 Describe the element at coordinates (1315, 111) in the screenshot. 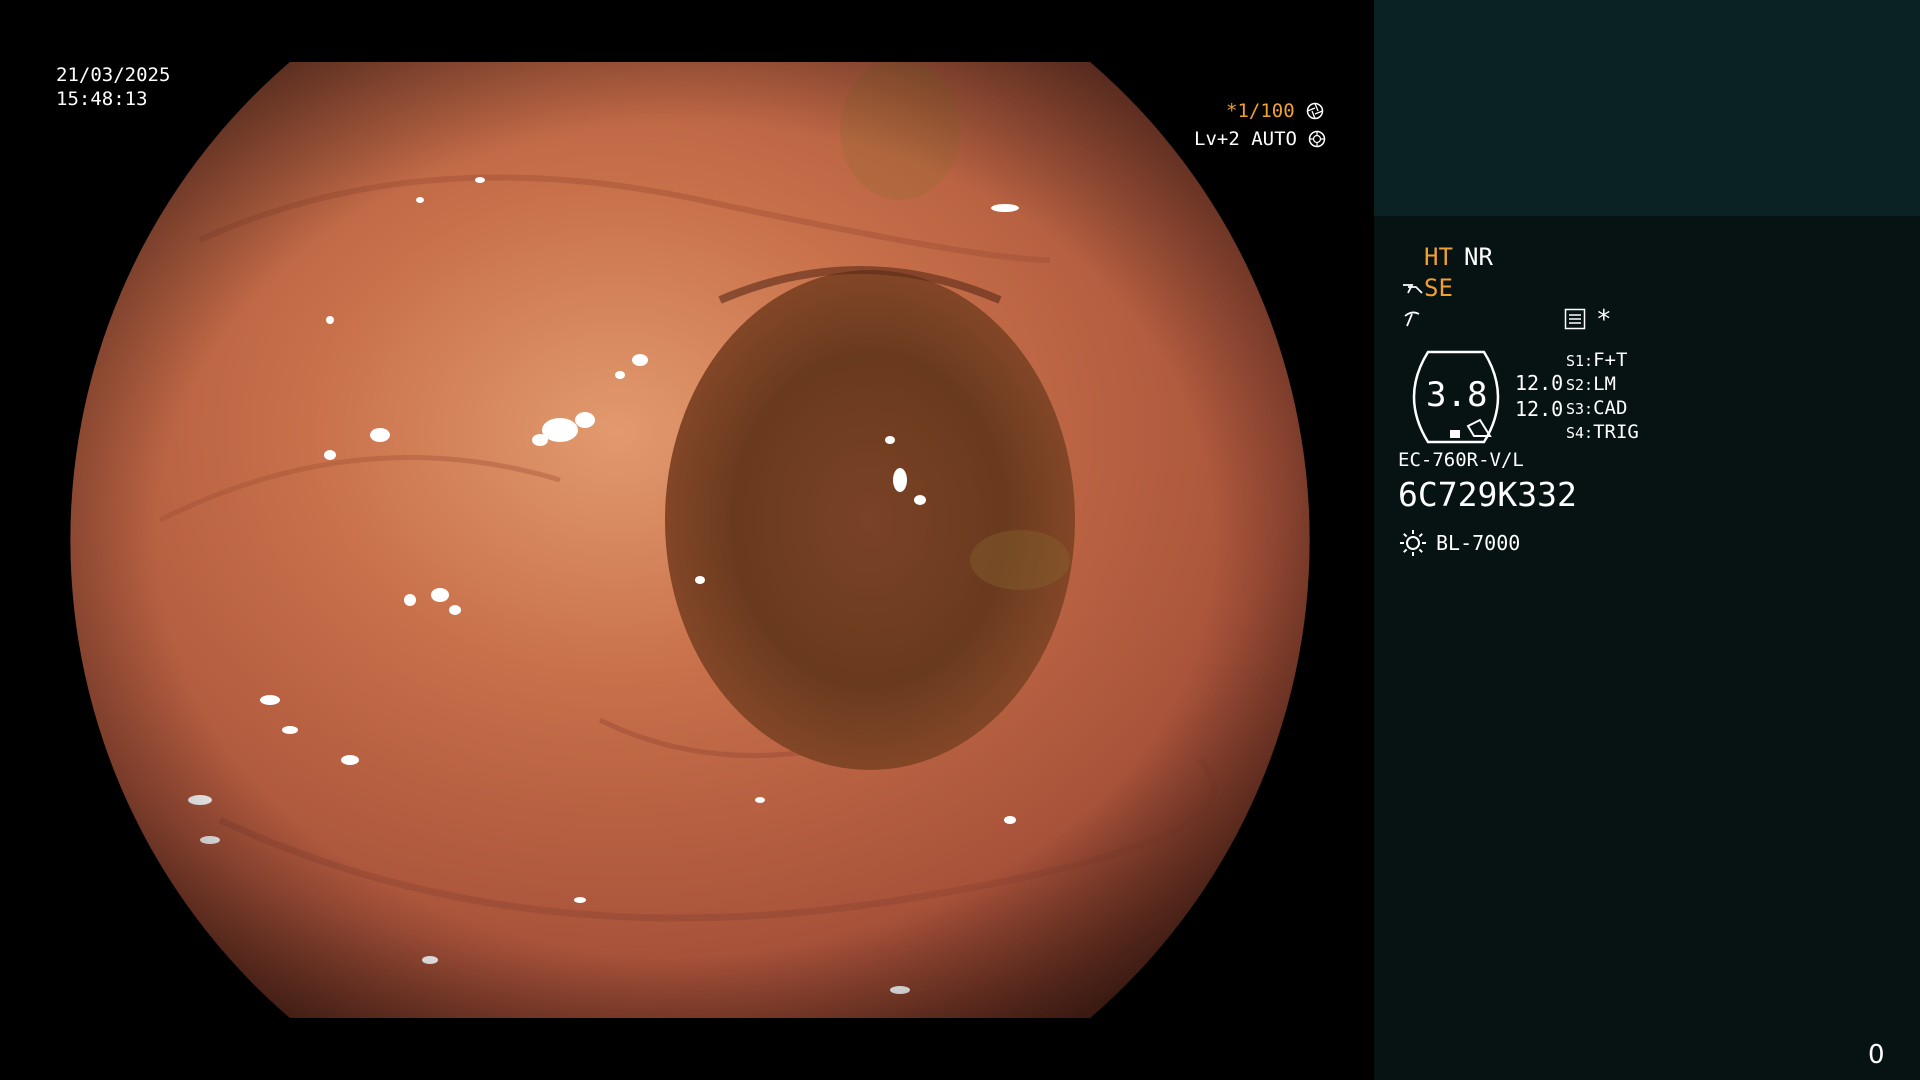

I see `aperture-icon` at that location.